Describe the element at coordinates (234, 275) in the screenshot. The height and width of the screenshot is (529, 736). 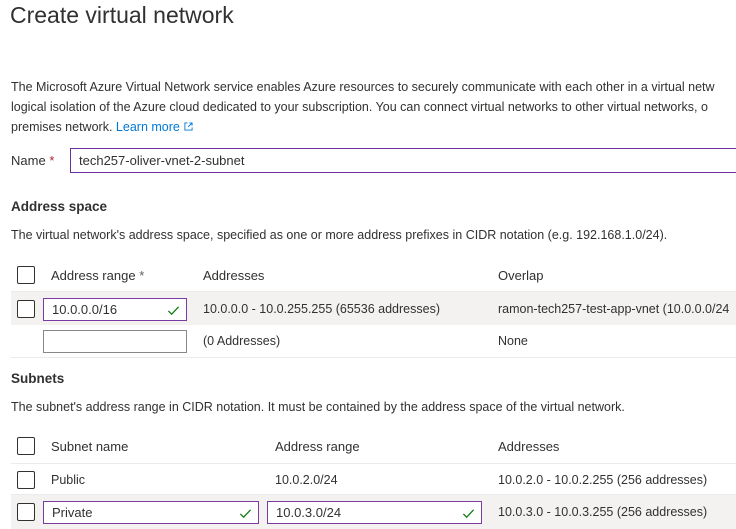
I see `column-header-addresses: Addresses` at that location.